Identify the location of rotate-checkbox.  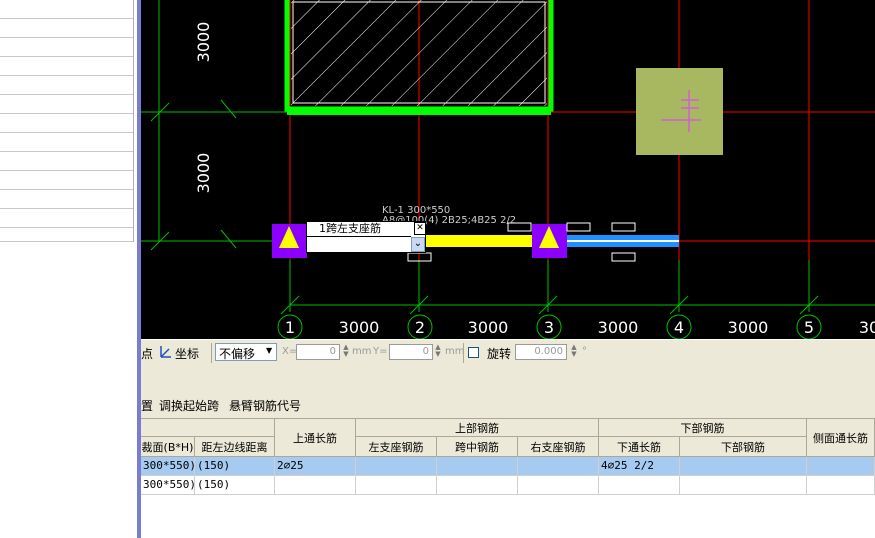
(473, 352).